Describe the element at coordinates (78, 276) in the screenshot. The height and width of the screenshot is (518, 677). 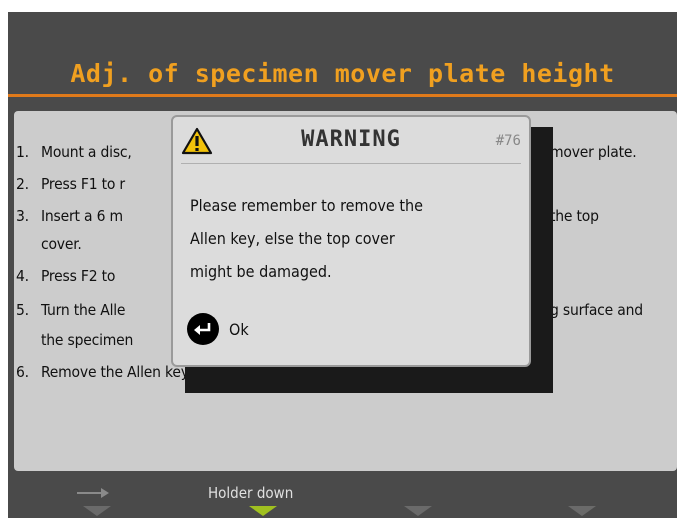
I see `instruction-text: Press F2 to` at that location.